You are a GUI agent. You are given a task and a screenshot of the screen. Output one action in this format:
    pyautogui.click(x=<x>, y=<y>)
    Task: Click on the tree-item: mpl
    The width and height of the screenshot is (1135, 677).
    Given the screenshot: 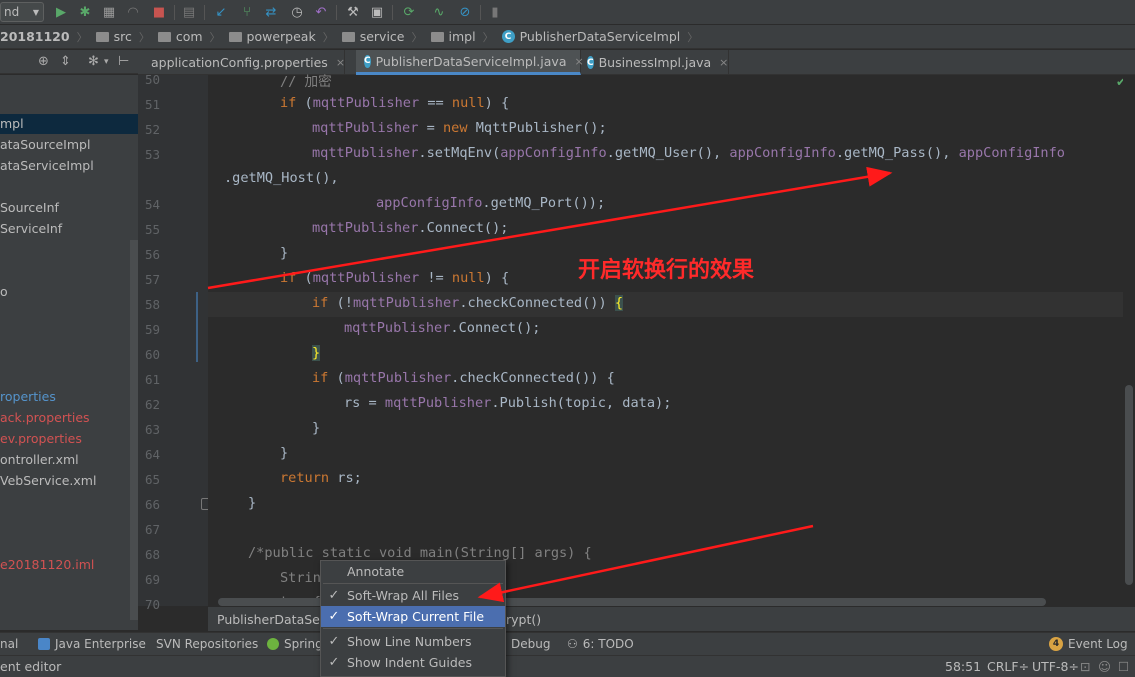 What is the action you would take?
    pyautogui.click(x=69, y=124)
    